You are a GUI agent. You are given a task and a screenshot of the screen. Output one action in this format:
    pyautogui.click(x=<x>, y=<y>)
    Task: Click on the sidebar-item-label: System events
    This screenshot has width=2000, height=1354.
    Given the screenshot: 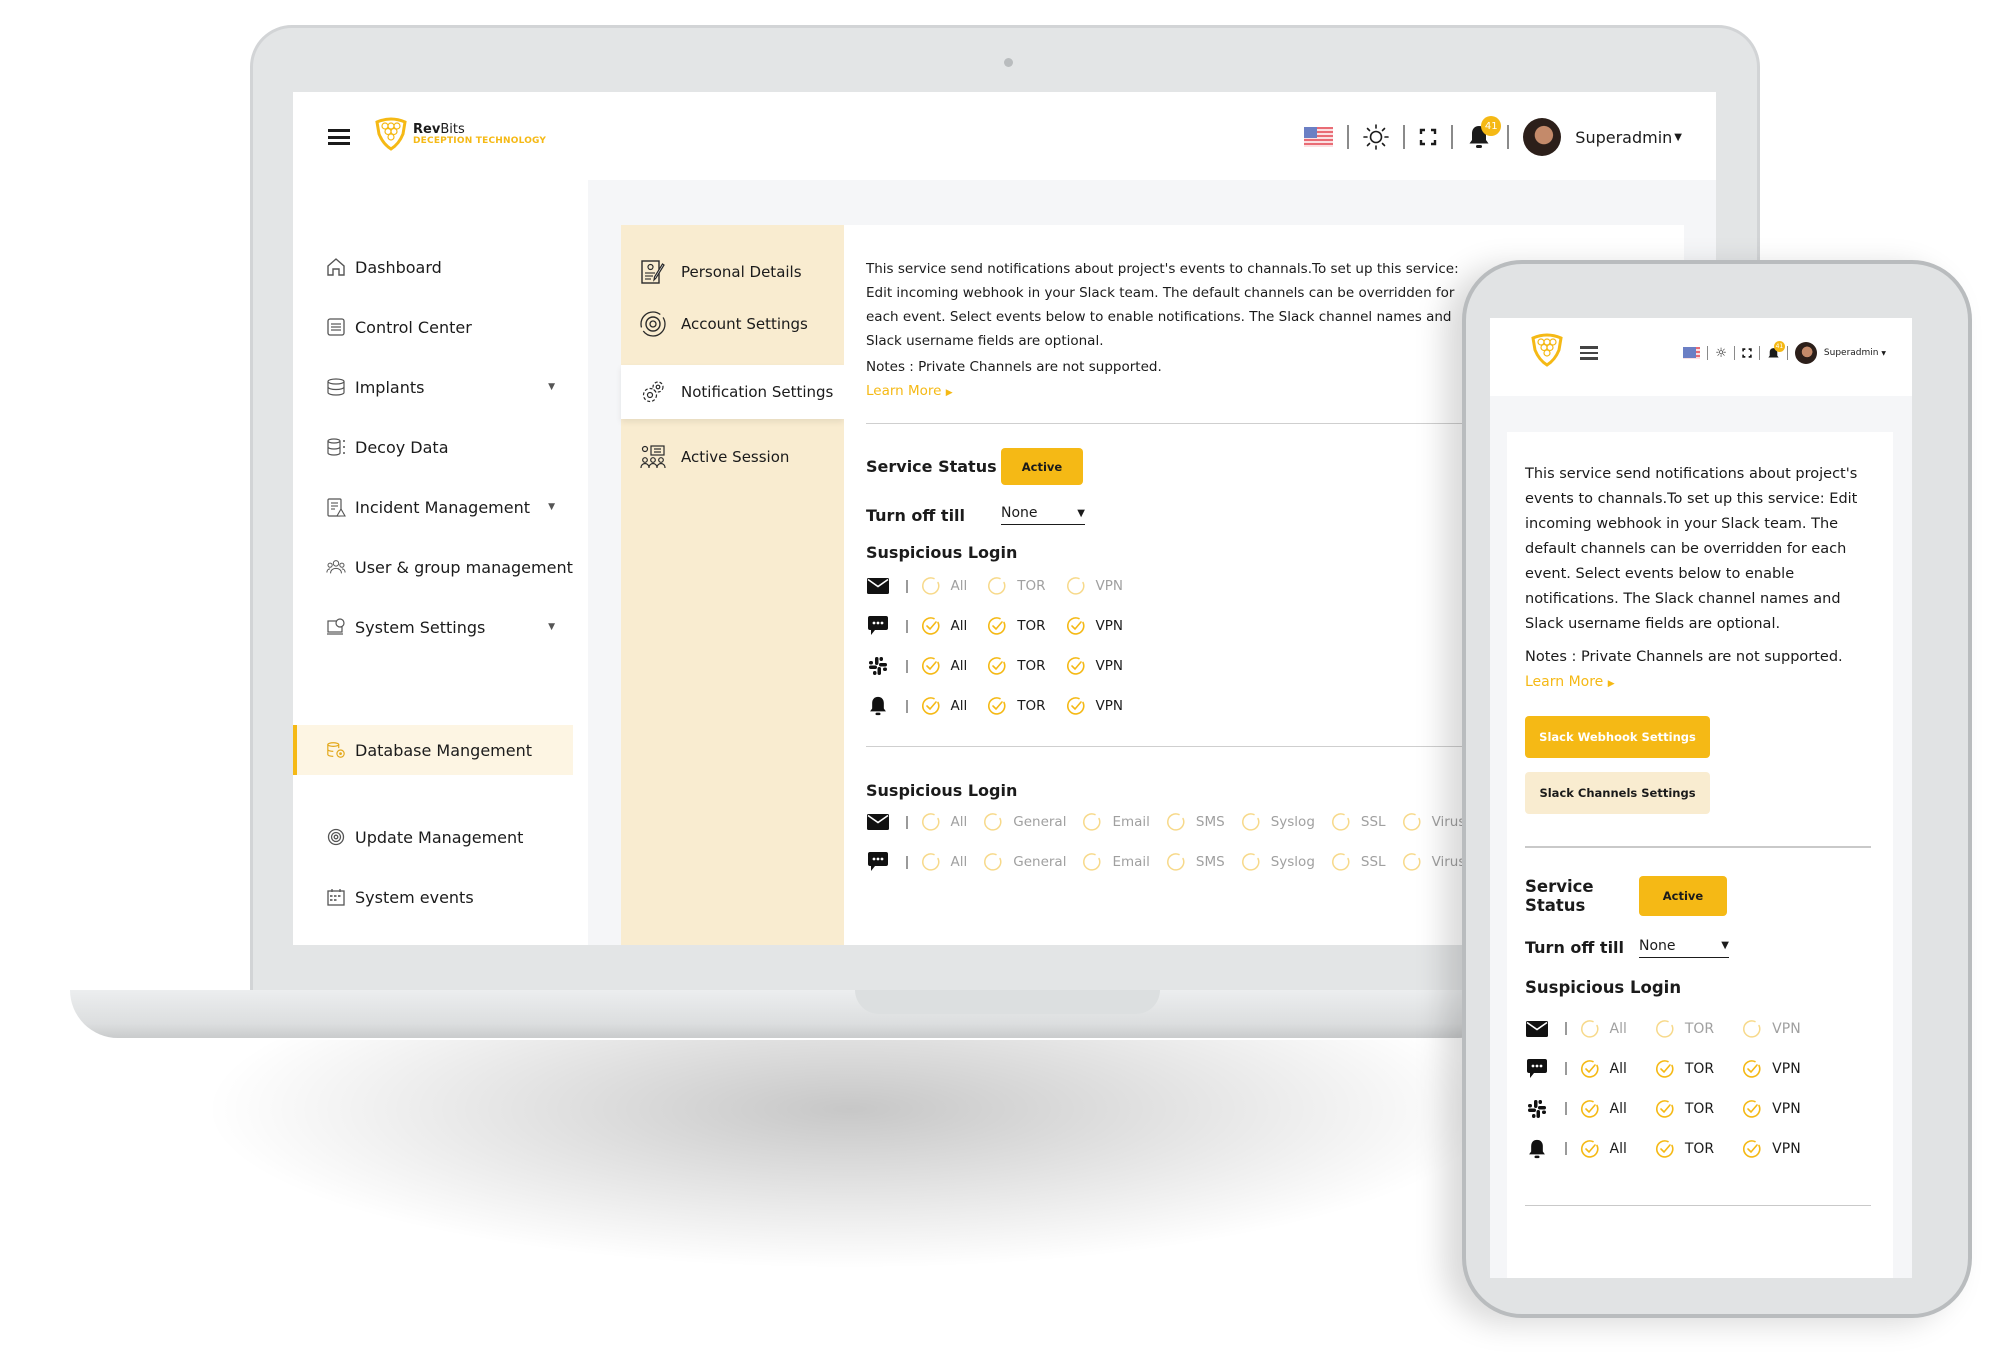 What is the action you would take?
    pyautogui.click(x=414, y=897)
    